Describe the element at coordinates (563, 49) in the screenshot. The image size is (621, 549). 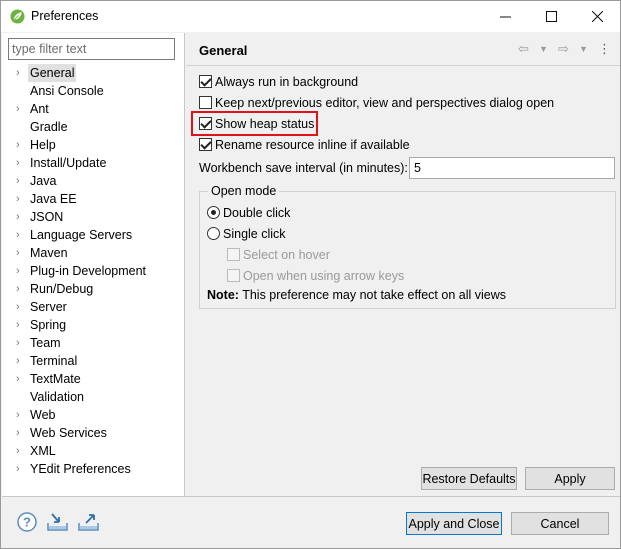
I see `forward-arrow-icon: ⇨` at that location.